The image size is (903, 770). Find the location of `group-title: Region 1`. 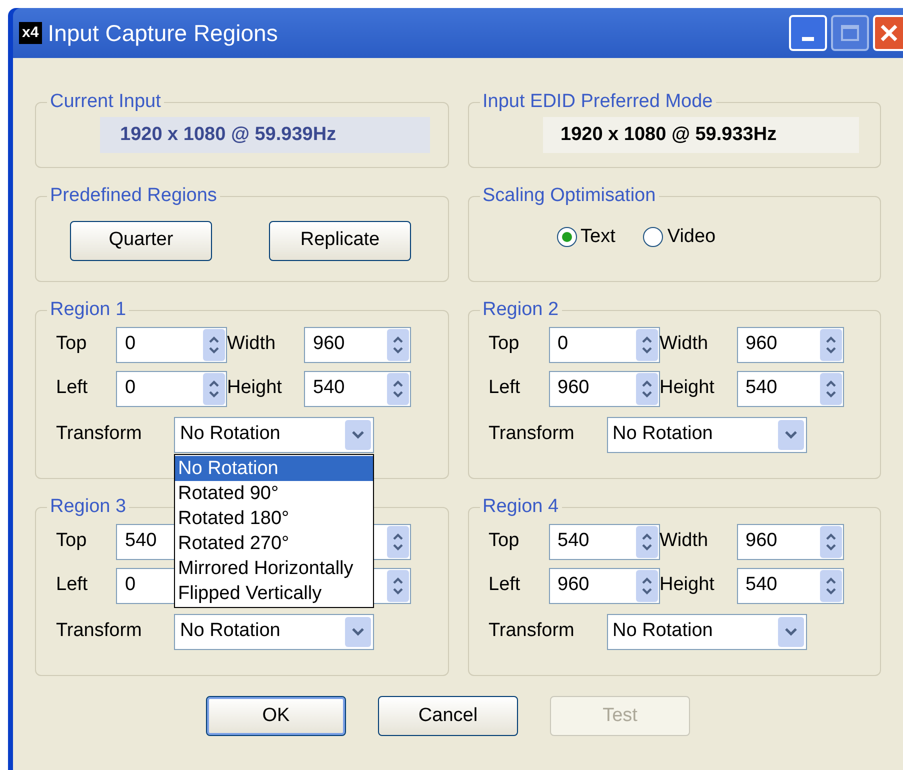

group-title: Region 1 is located at coordinates (88, 310).